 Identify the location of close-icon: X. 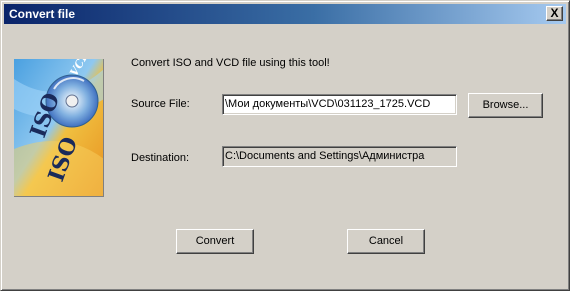
(554, 13).